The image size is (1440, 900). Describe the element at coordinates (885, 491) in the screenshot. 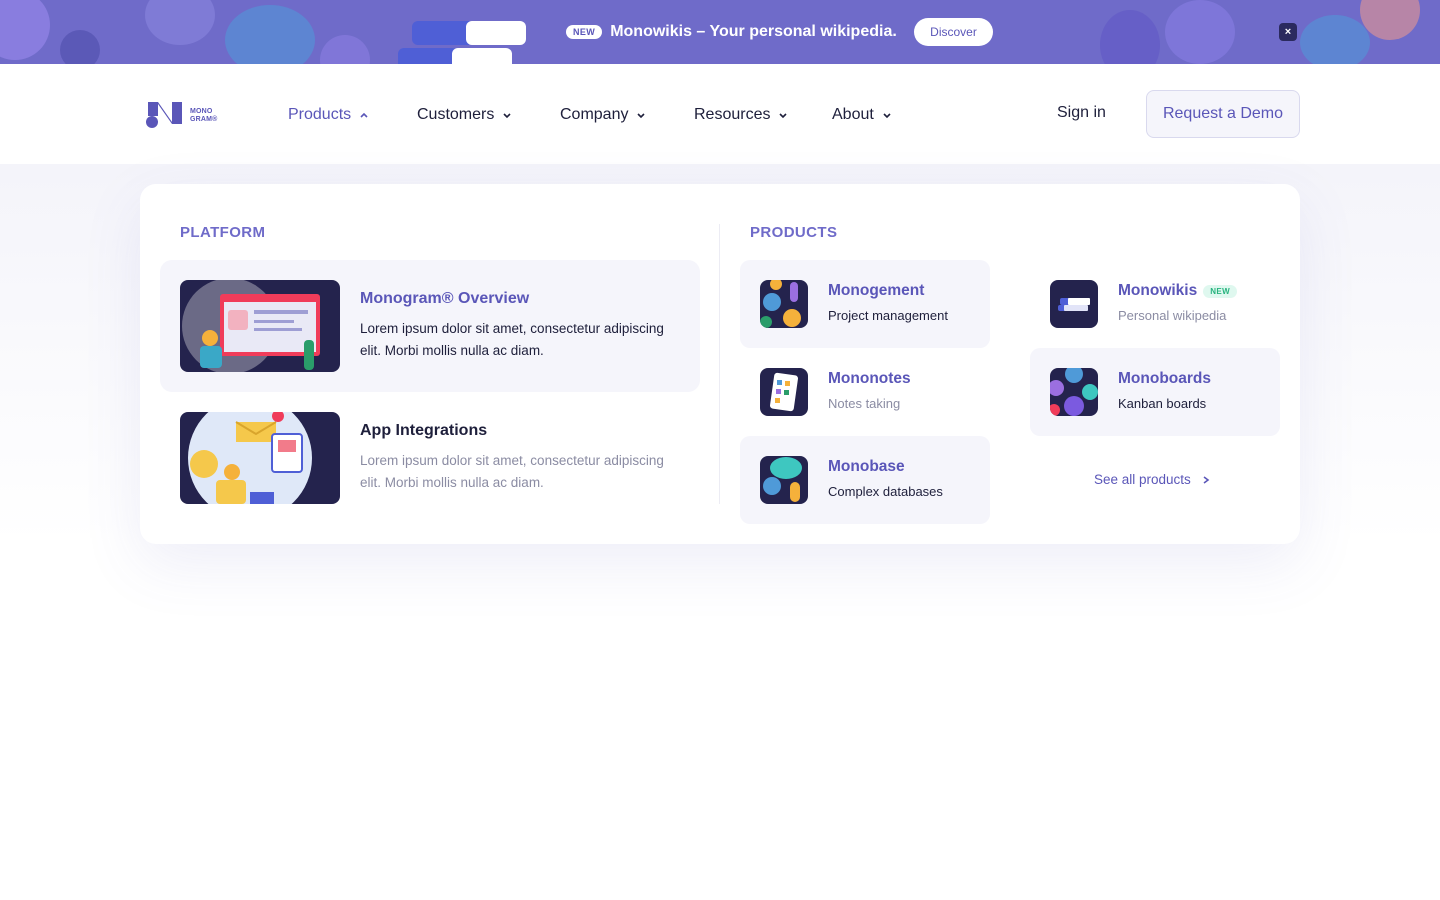

I see `product-subtitle: Complex databases` at that location.